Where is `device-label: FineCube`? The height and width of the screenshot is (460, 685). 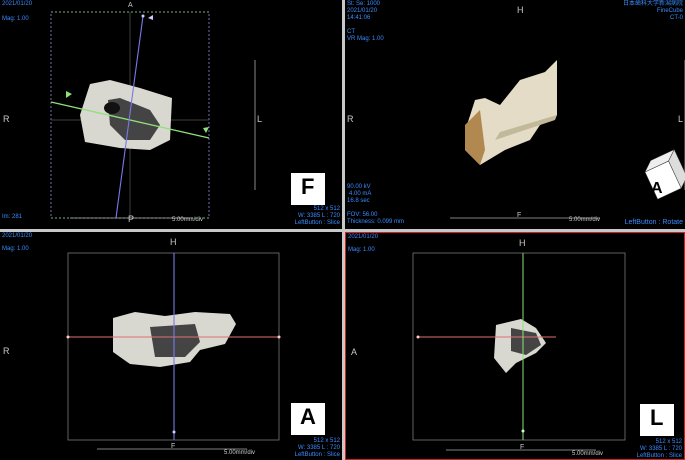
device-label: FineCube is located at coordinates (669, 11).